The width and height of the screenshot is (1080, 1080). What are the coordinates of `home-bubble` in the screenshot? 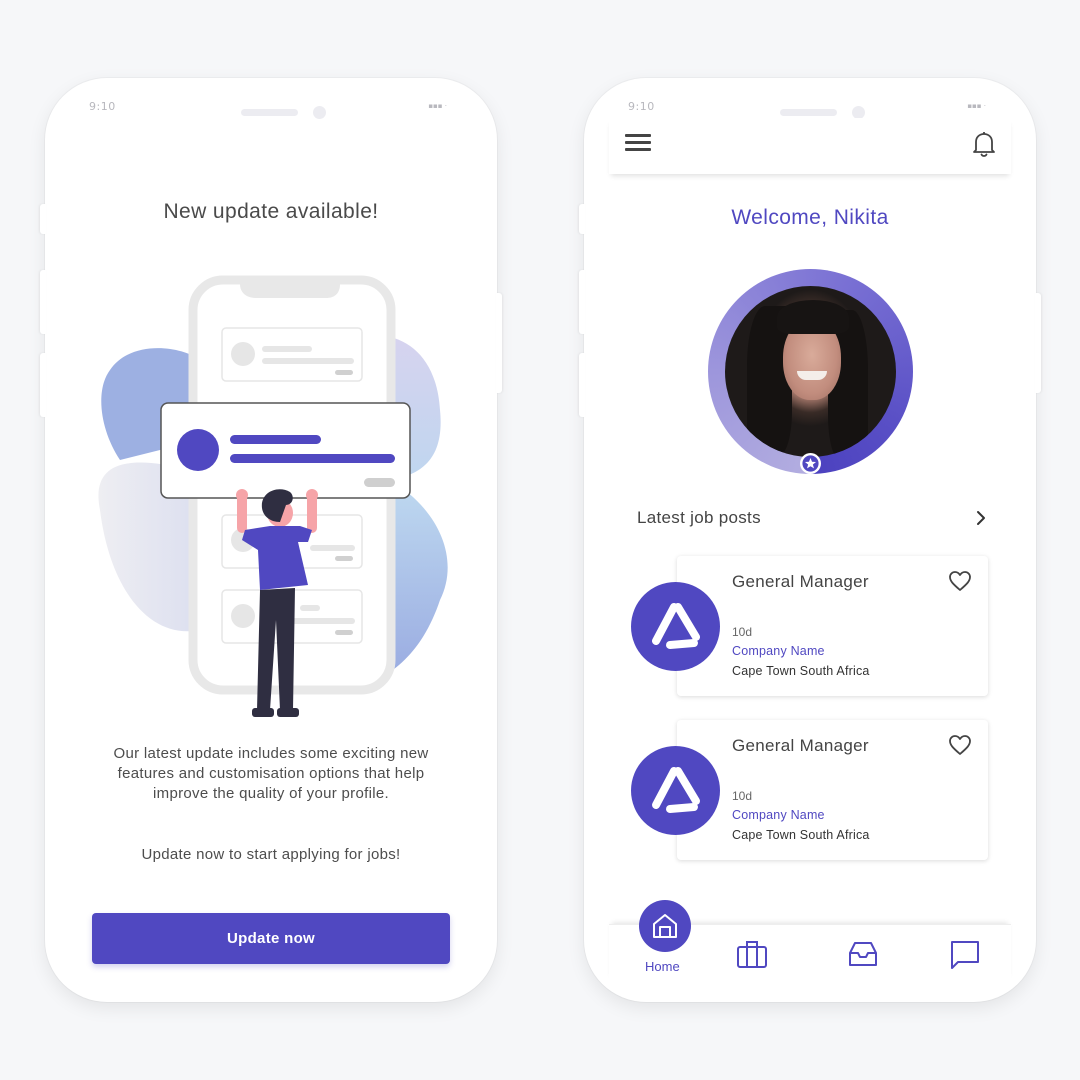 It's located at (665, 926).